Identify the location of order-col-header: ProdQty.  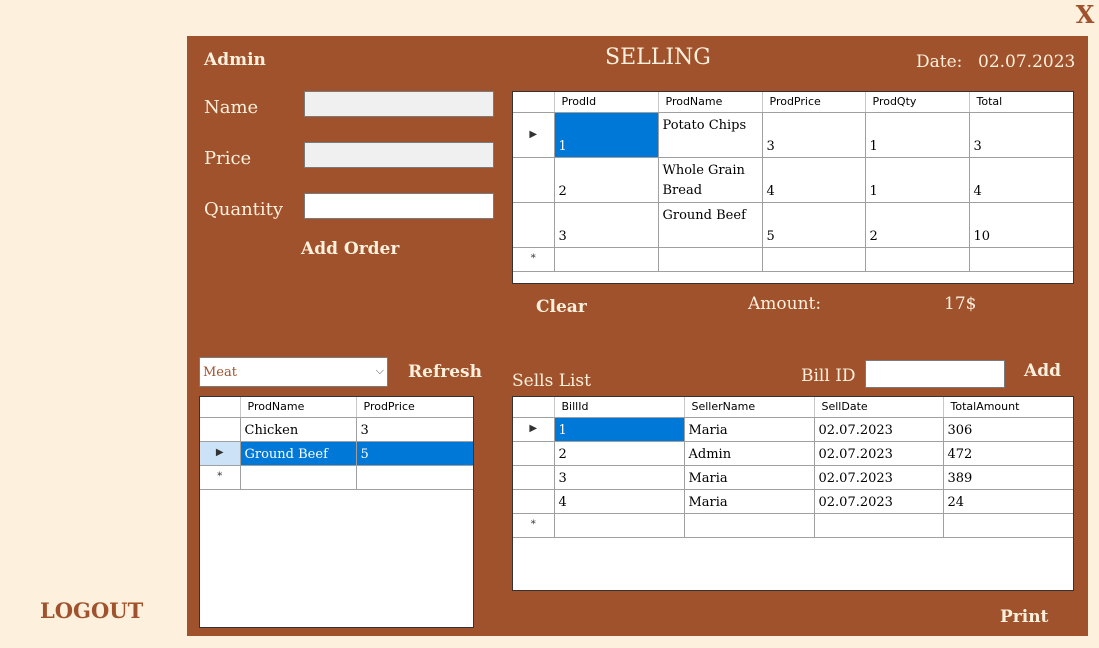
(917, 102).